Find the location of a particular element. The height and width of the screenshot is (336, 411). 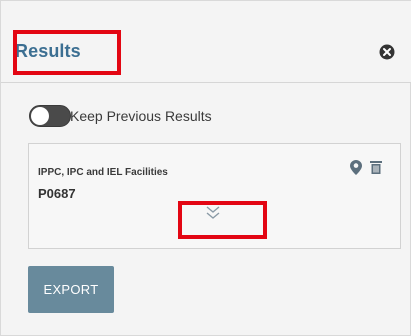

result-card-actions is located at coordinates (366, 167).